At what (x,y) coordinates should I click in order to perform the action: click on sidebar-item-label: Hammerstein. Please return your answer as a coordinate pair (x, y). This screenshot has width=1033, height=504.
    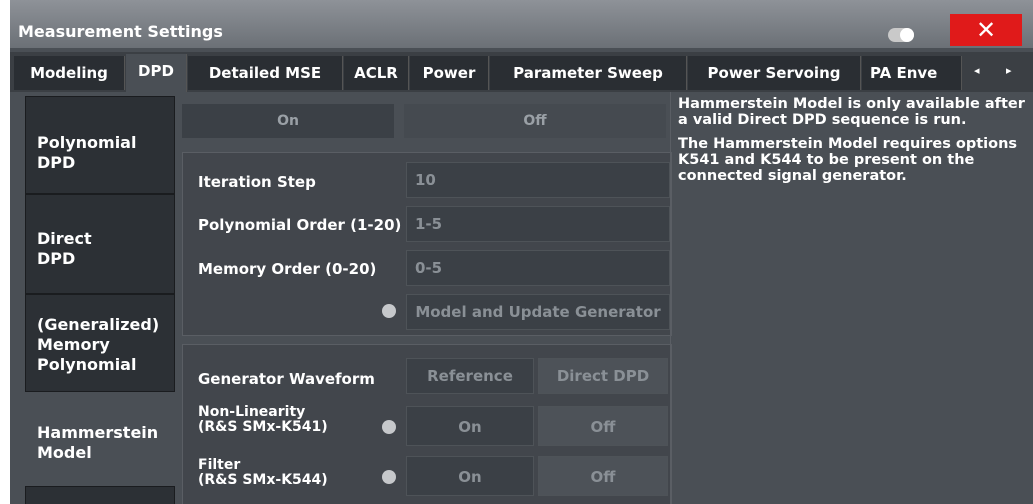
    Looking at the image, I should click on (98, 432).